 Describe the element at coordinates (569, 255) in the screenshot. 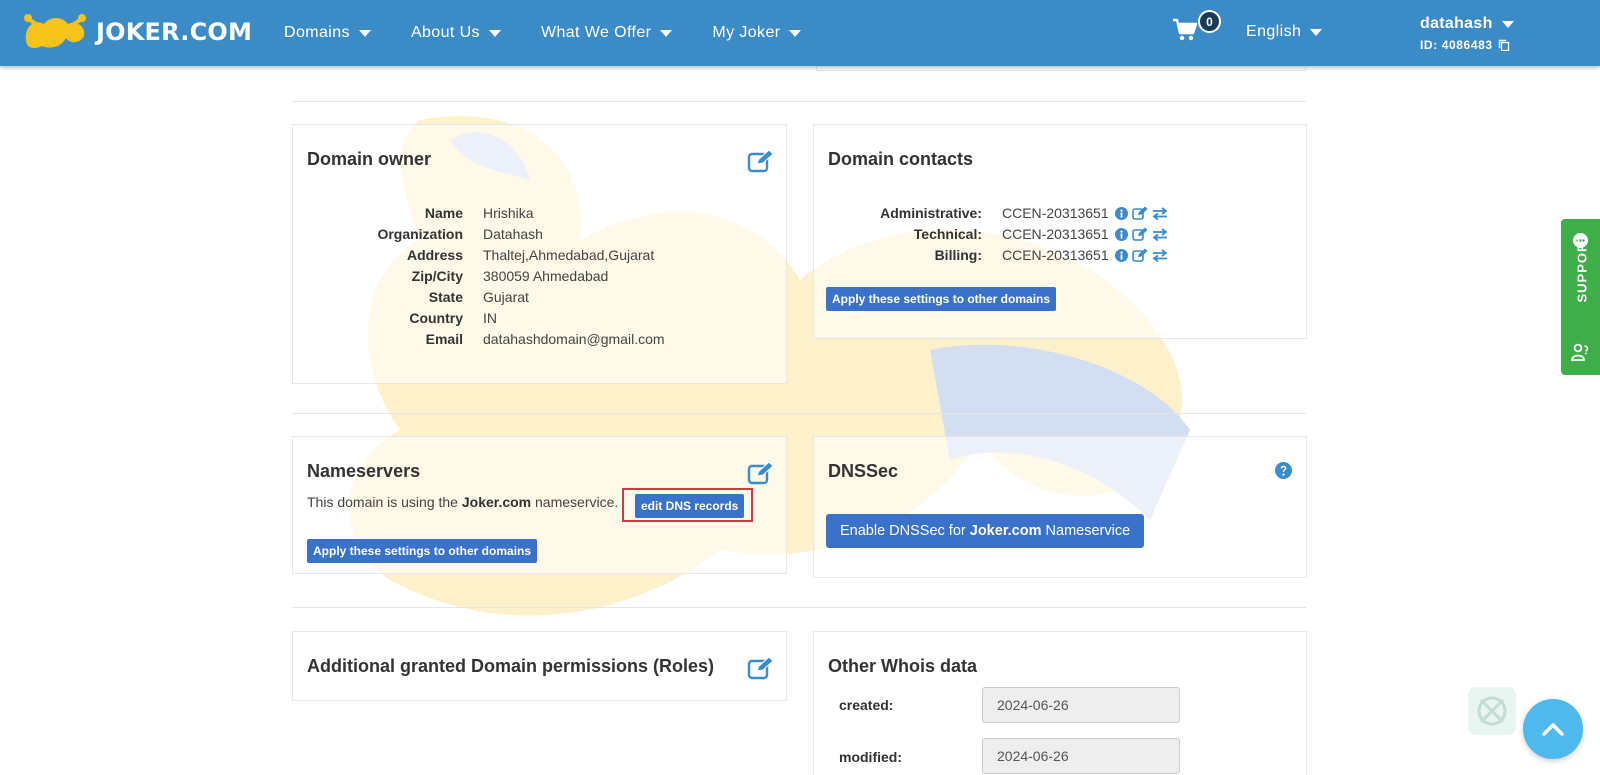

I see `field-value: Thaltej,Ahmedabad,Gujarat` at that location.